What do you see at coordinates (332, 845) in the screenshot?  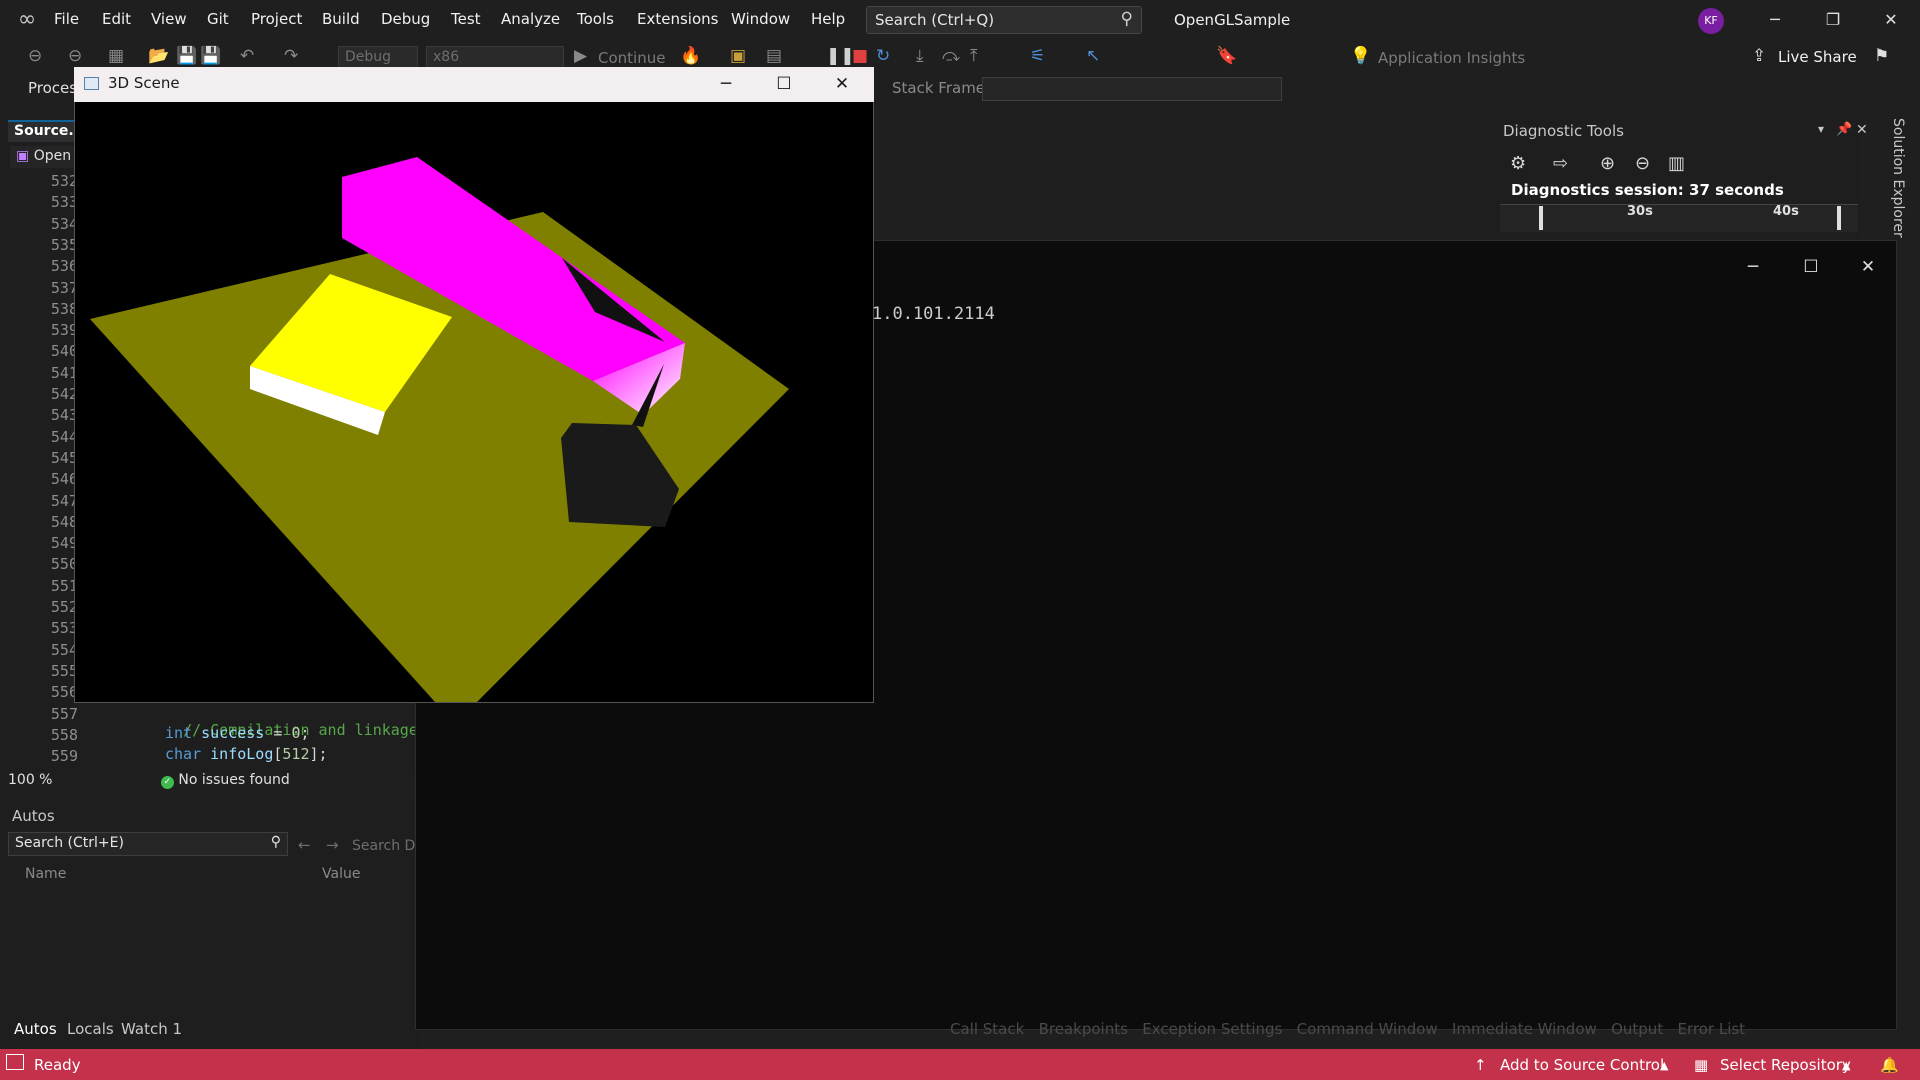 I see `forward-arrow-icon: →` at bounding box center [332, 845].